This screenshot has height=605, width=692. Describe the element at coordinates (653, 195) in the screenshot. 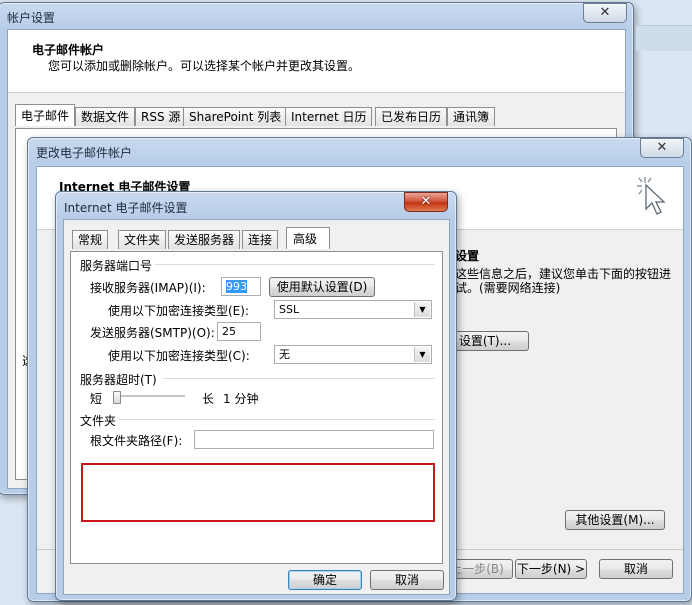

I see `cursor-click-icon` at that location.